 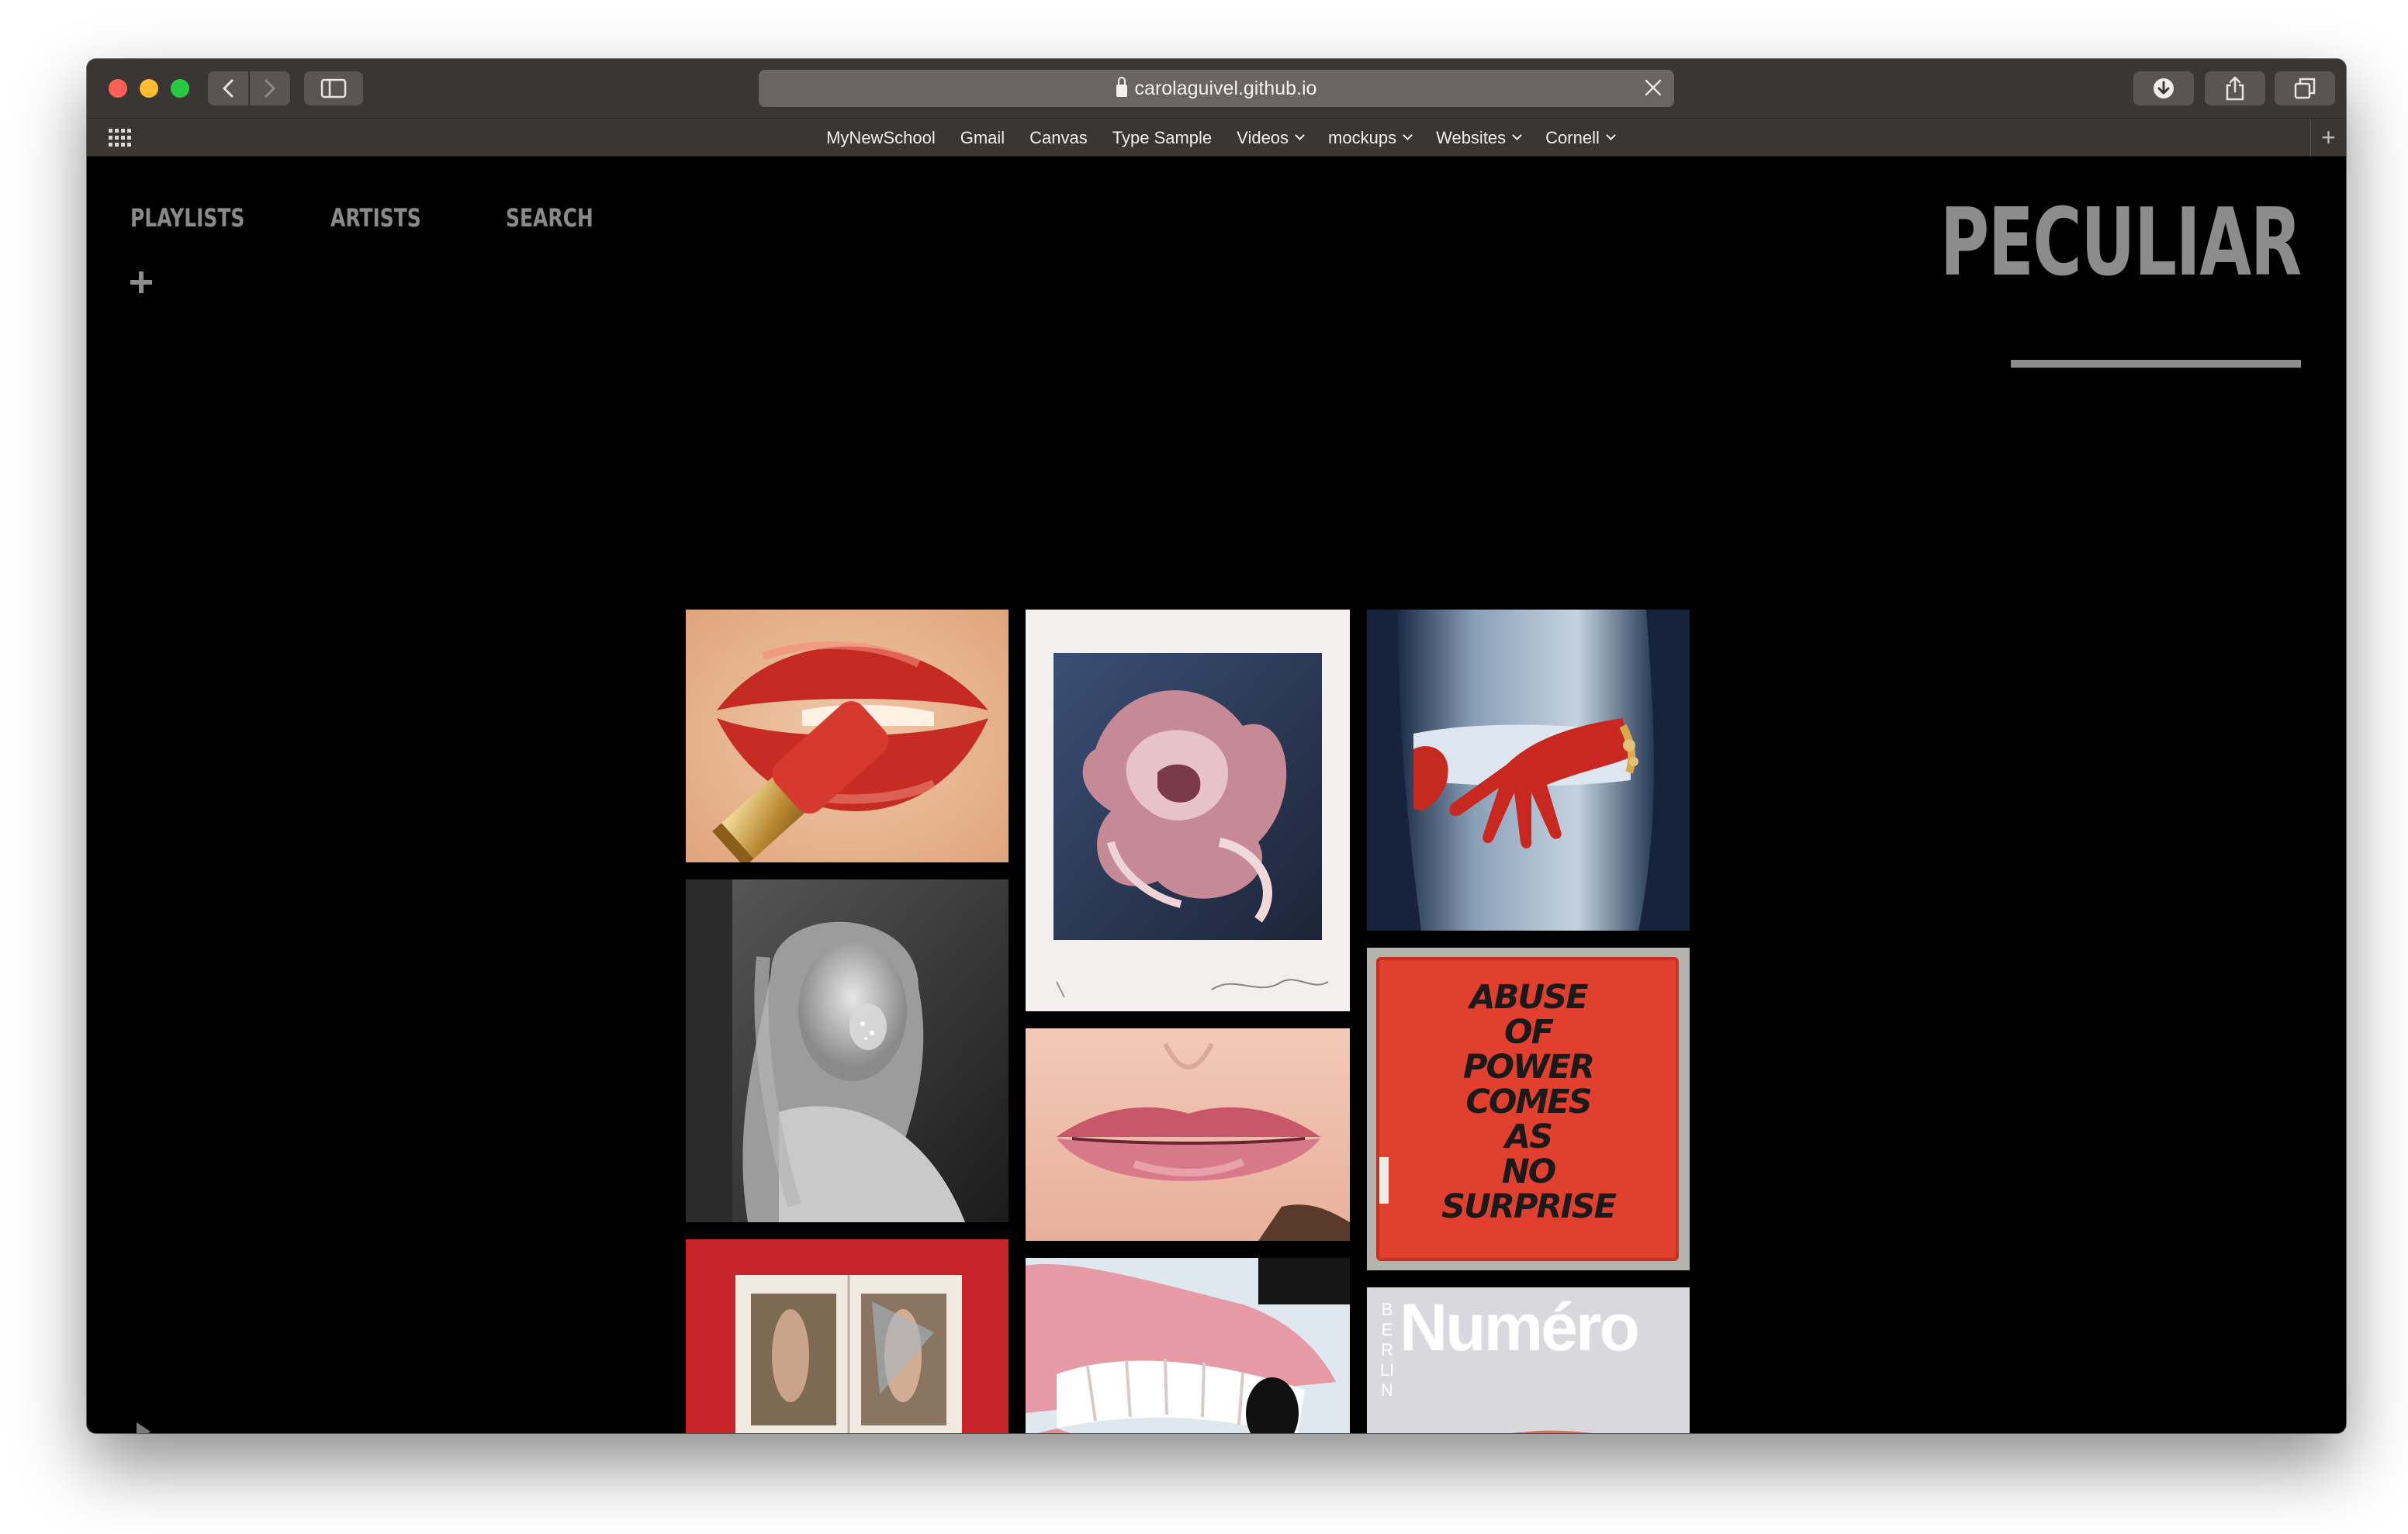 What do you see at coordinates (1370, 138) in the screenshot?
I see `bookmark-folder-mockups: mockups` at bounding box center [1370, 138].